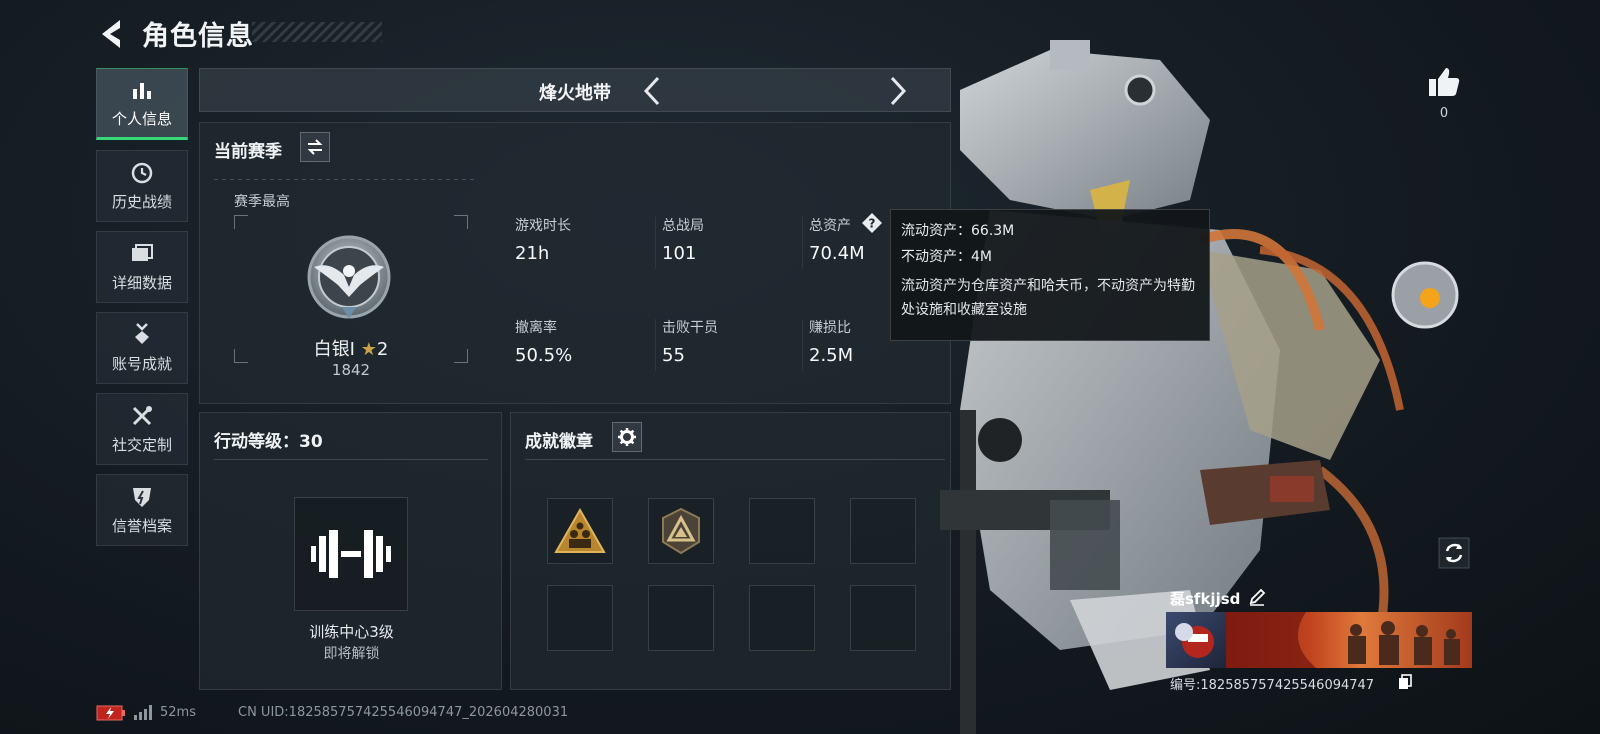 This screenshot has width=1600, height=734. I want to click on tooltip-description: 流动资产为仓库资产和哈夫币，不动资产为特勤处设施和收藏室设施, so click(1048, 298).